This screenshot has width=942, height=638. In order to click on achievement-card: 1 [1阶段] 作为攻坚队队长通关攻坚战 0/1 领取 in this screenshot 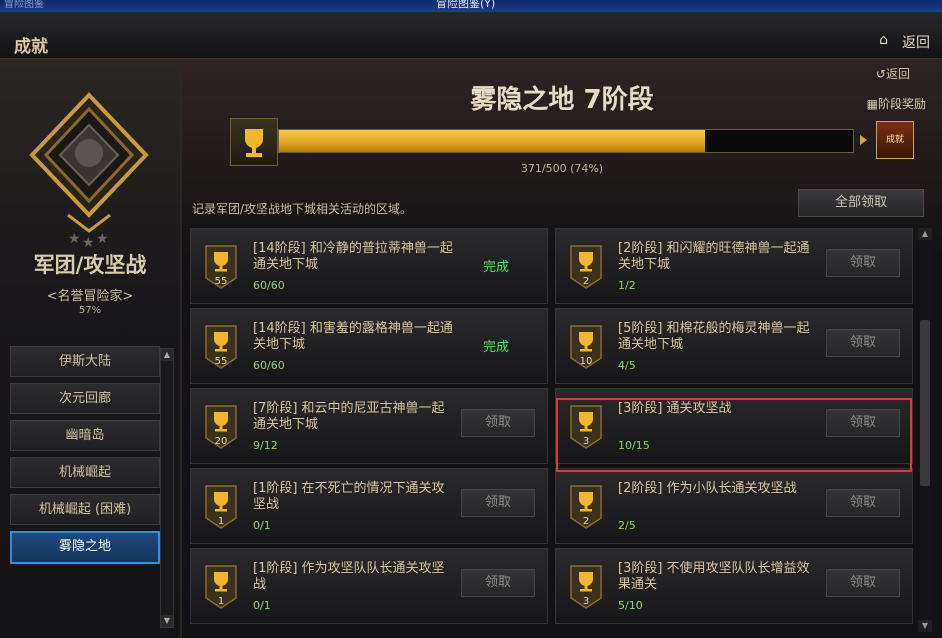, I will do `click(369, 586)`.